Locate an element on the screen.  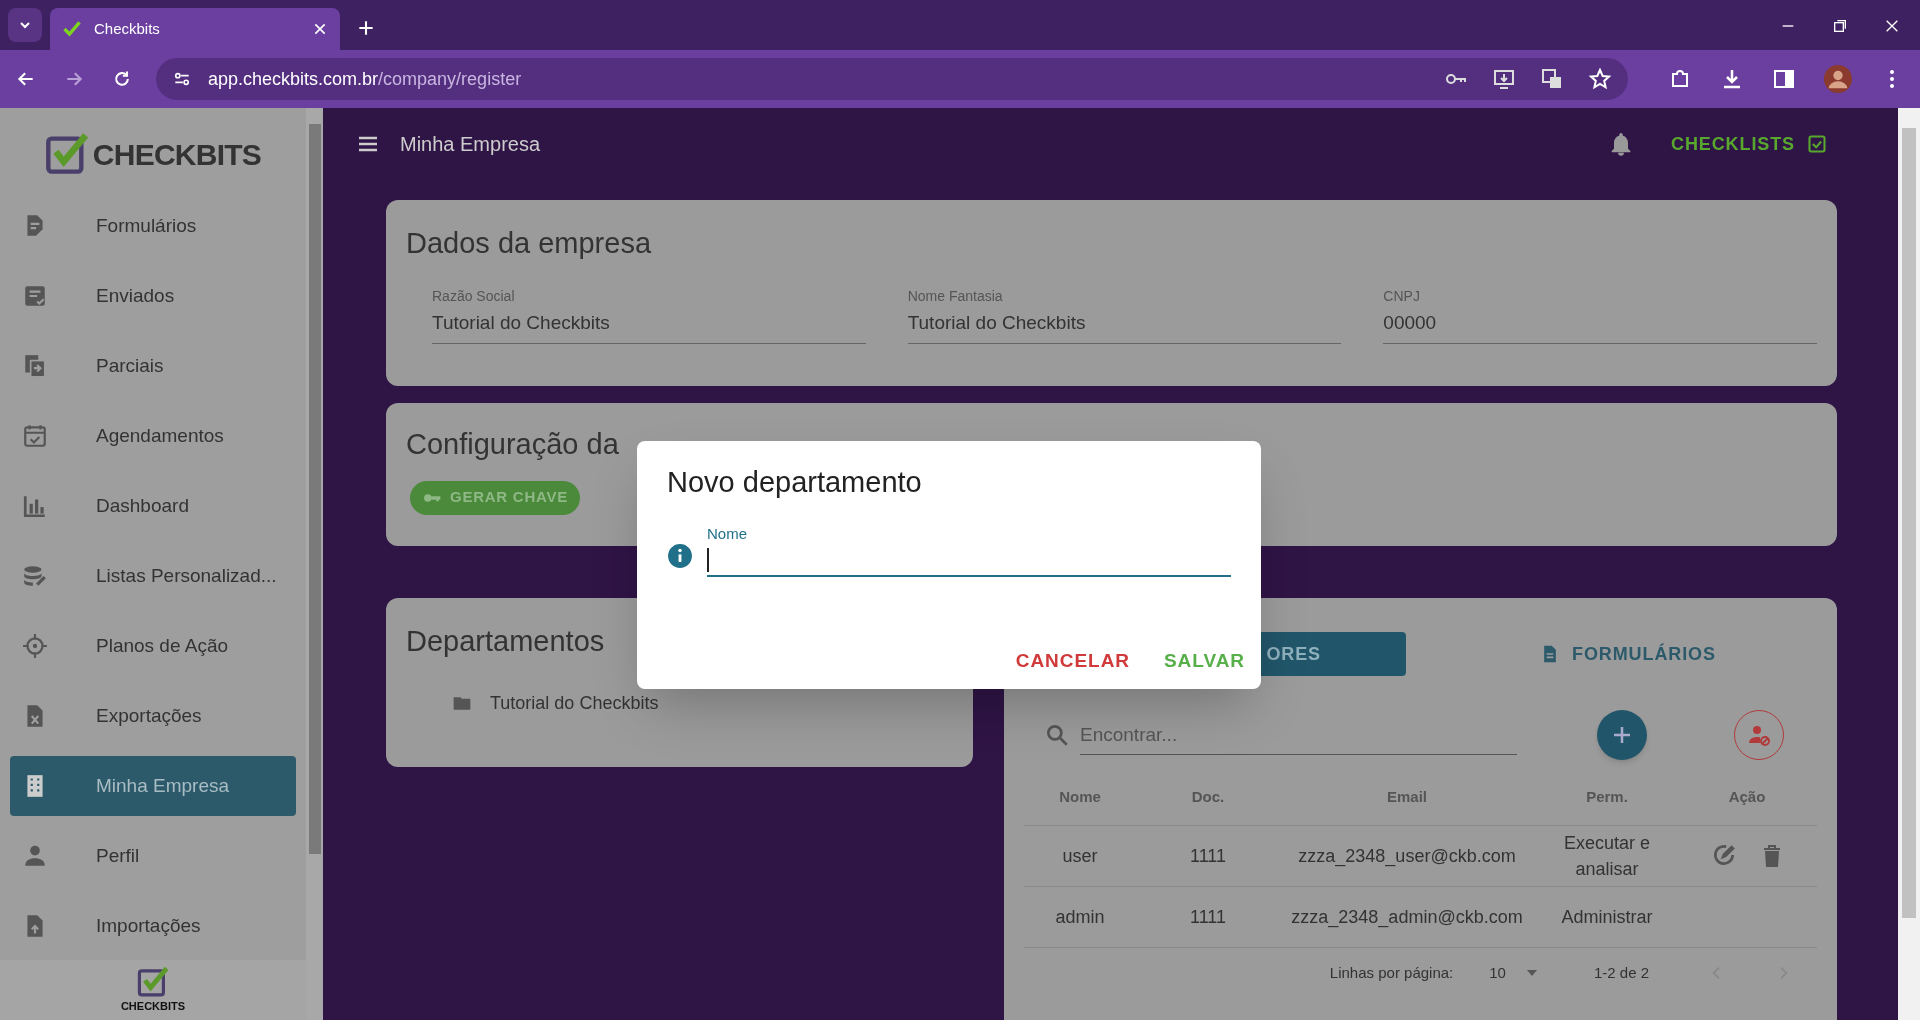
sidebar-item: Minha Empresa is located at coordinates (153, 786).